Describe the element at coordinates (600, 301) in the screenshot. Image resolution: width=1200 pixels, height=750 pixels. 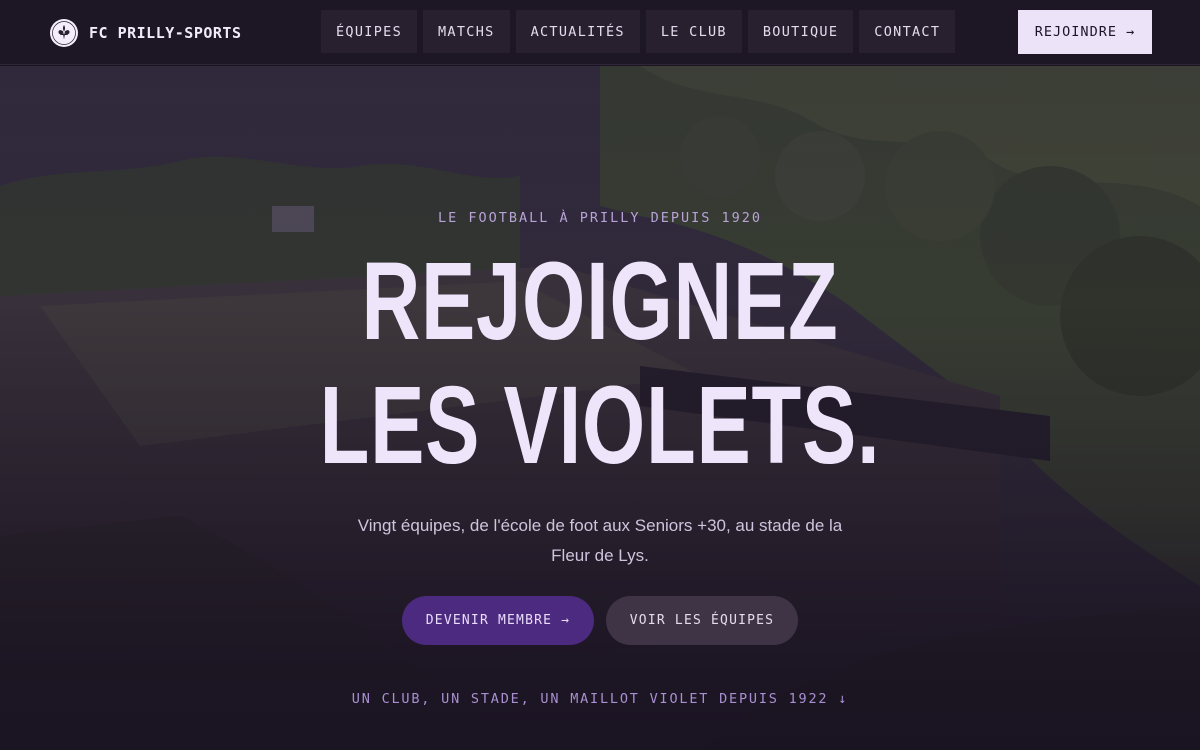
I see `hero-headline-line-1: REJOIGNEZ` at that location.